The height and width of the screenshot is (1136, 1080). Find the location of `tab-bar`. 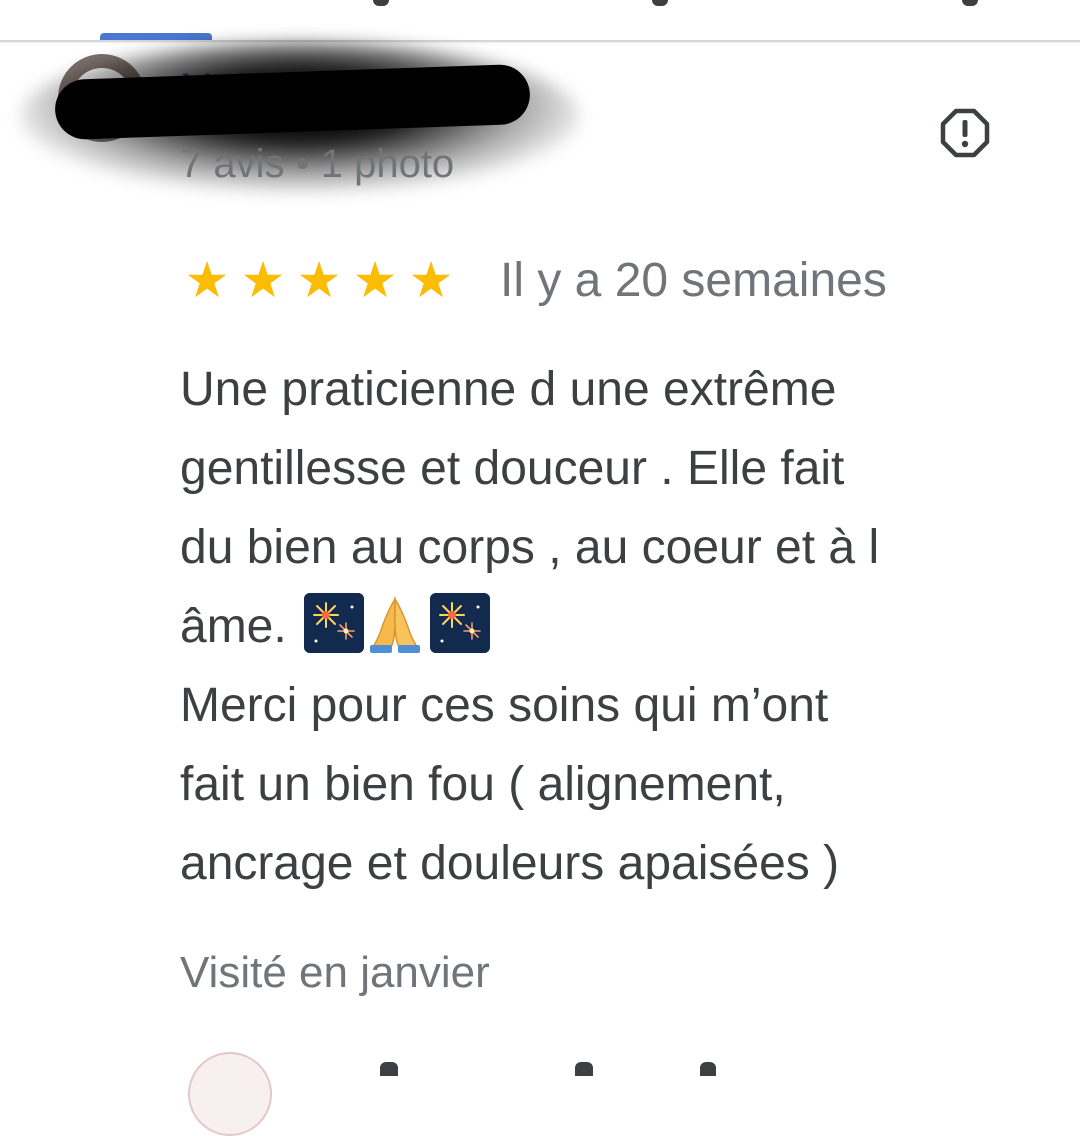

tab-bar is located at coordinates (540, 21).